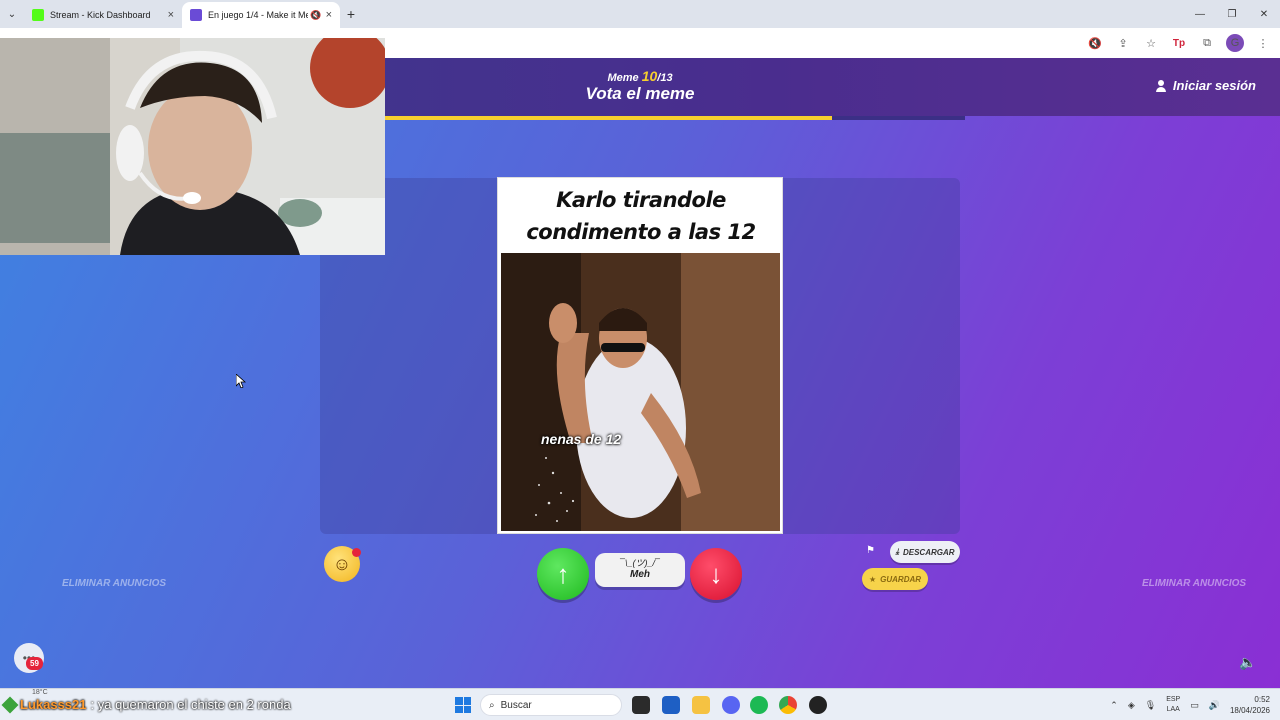  I want to click on round-progress-fill, so click(608, 118).